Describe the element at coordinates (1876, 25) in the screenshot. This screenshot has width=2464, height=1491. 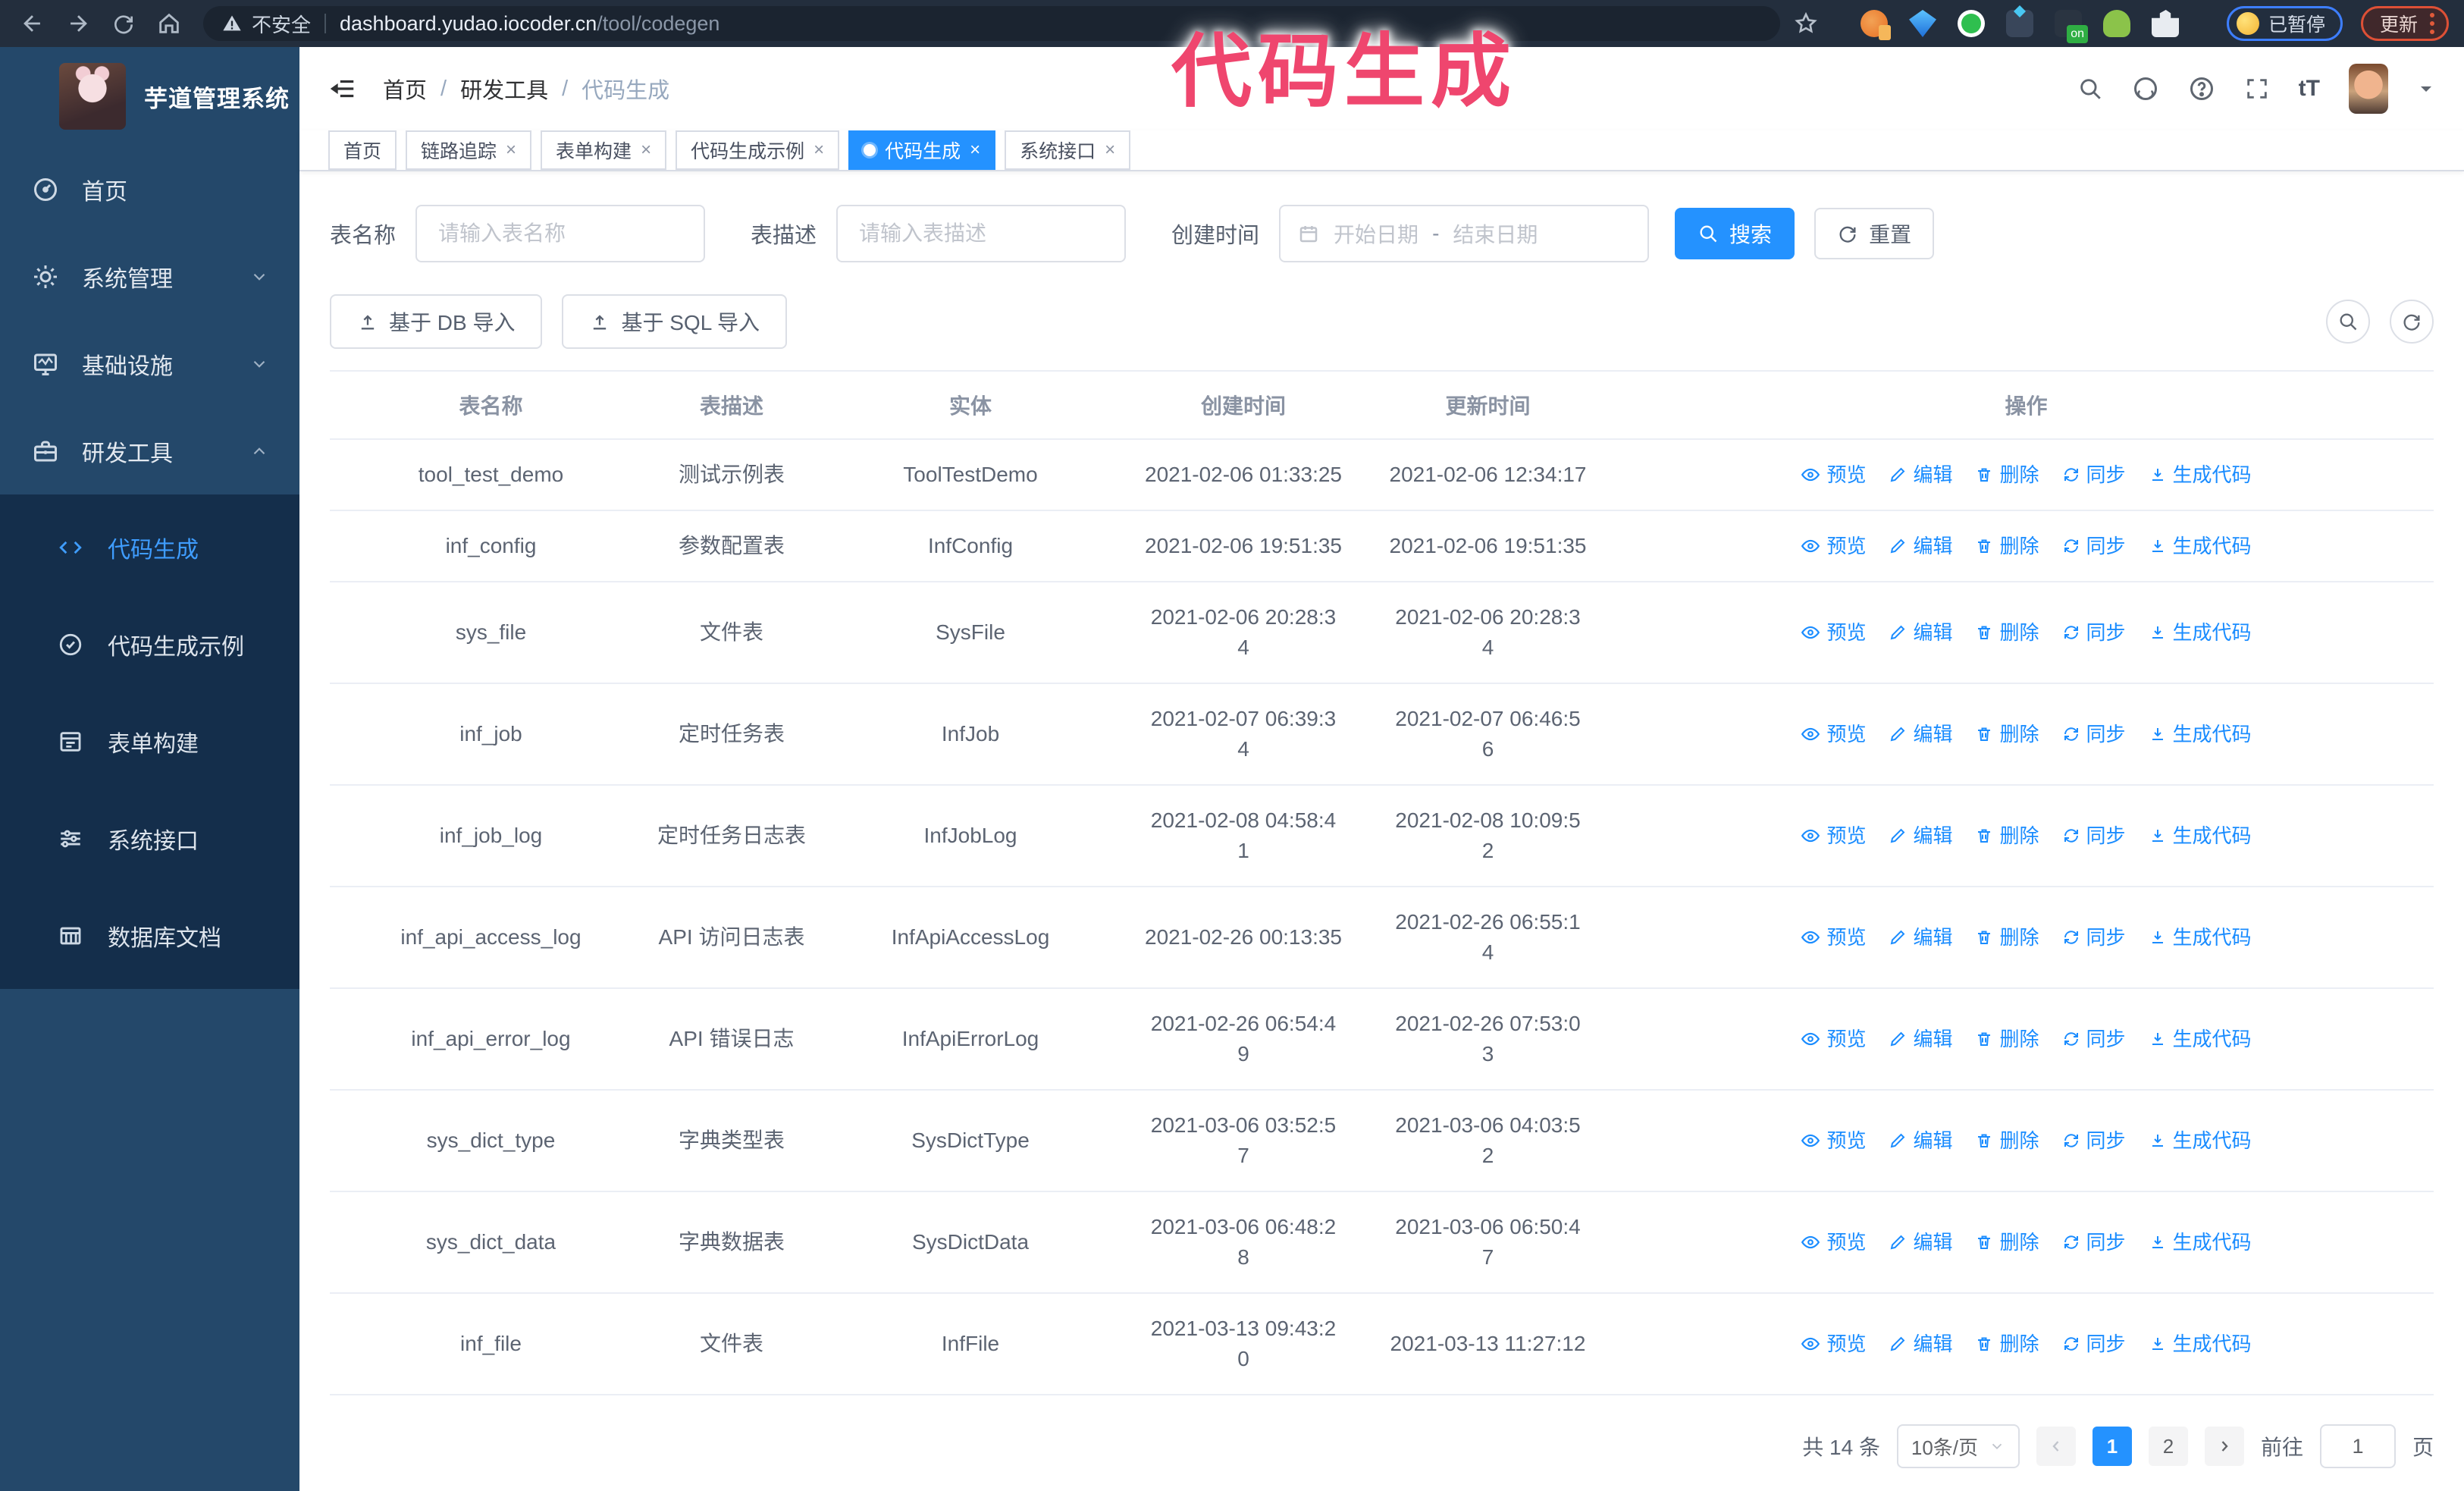
I see `extension-orange-icon` at that location.